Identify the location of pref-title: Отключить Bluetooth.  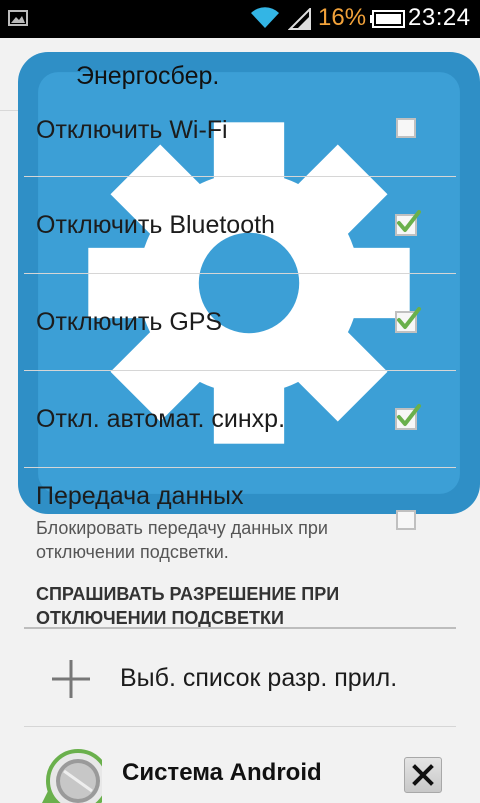
(155, 225).